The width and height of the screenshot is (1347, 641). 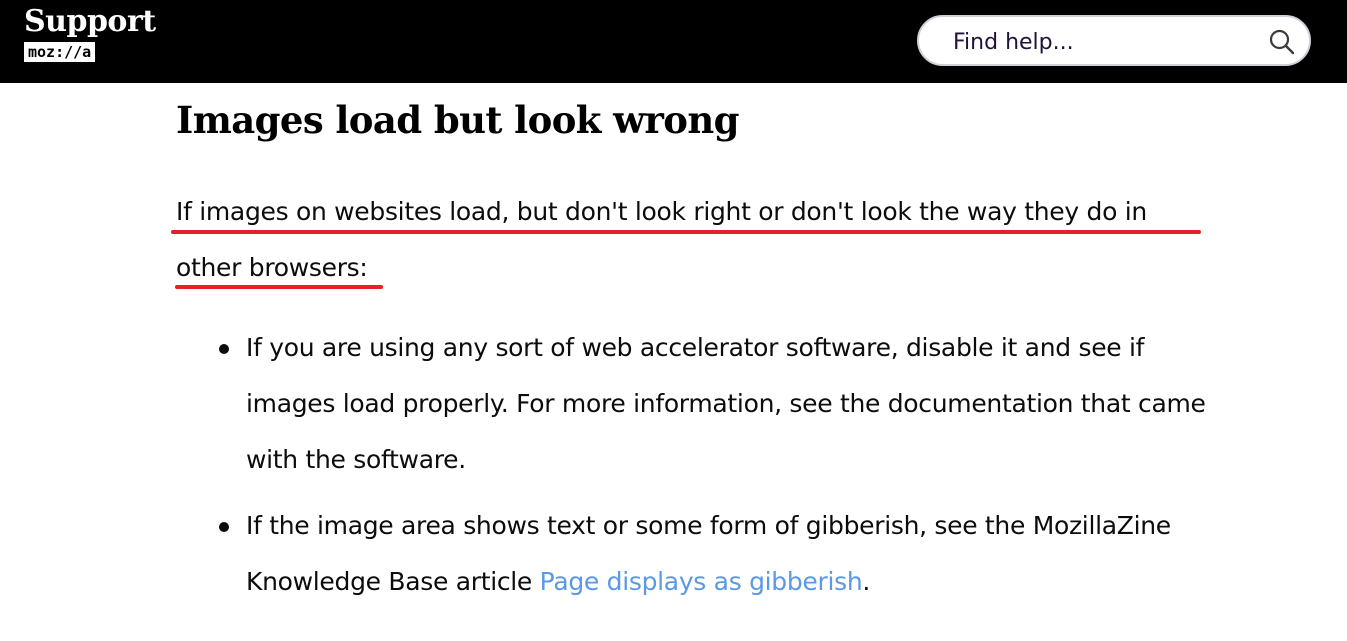 I want to click on gibberish-article-link: Page displays as gibberish, so click(x=701, y=581).